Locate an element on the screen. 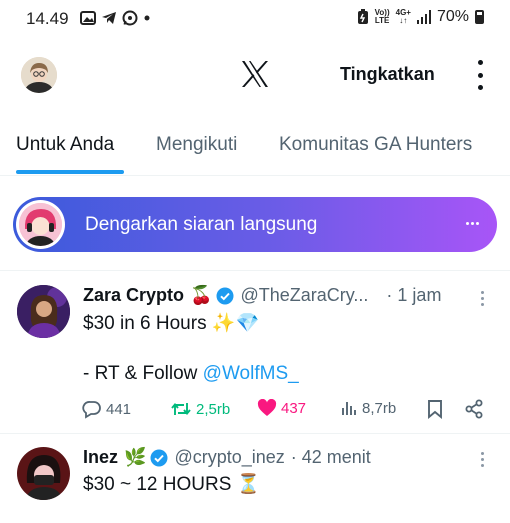 The width and height of the screenshot is (510, 523). whatsapp-icon is located at coordinates (130, 18).